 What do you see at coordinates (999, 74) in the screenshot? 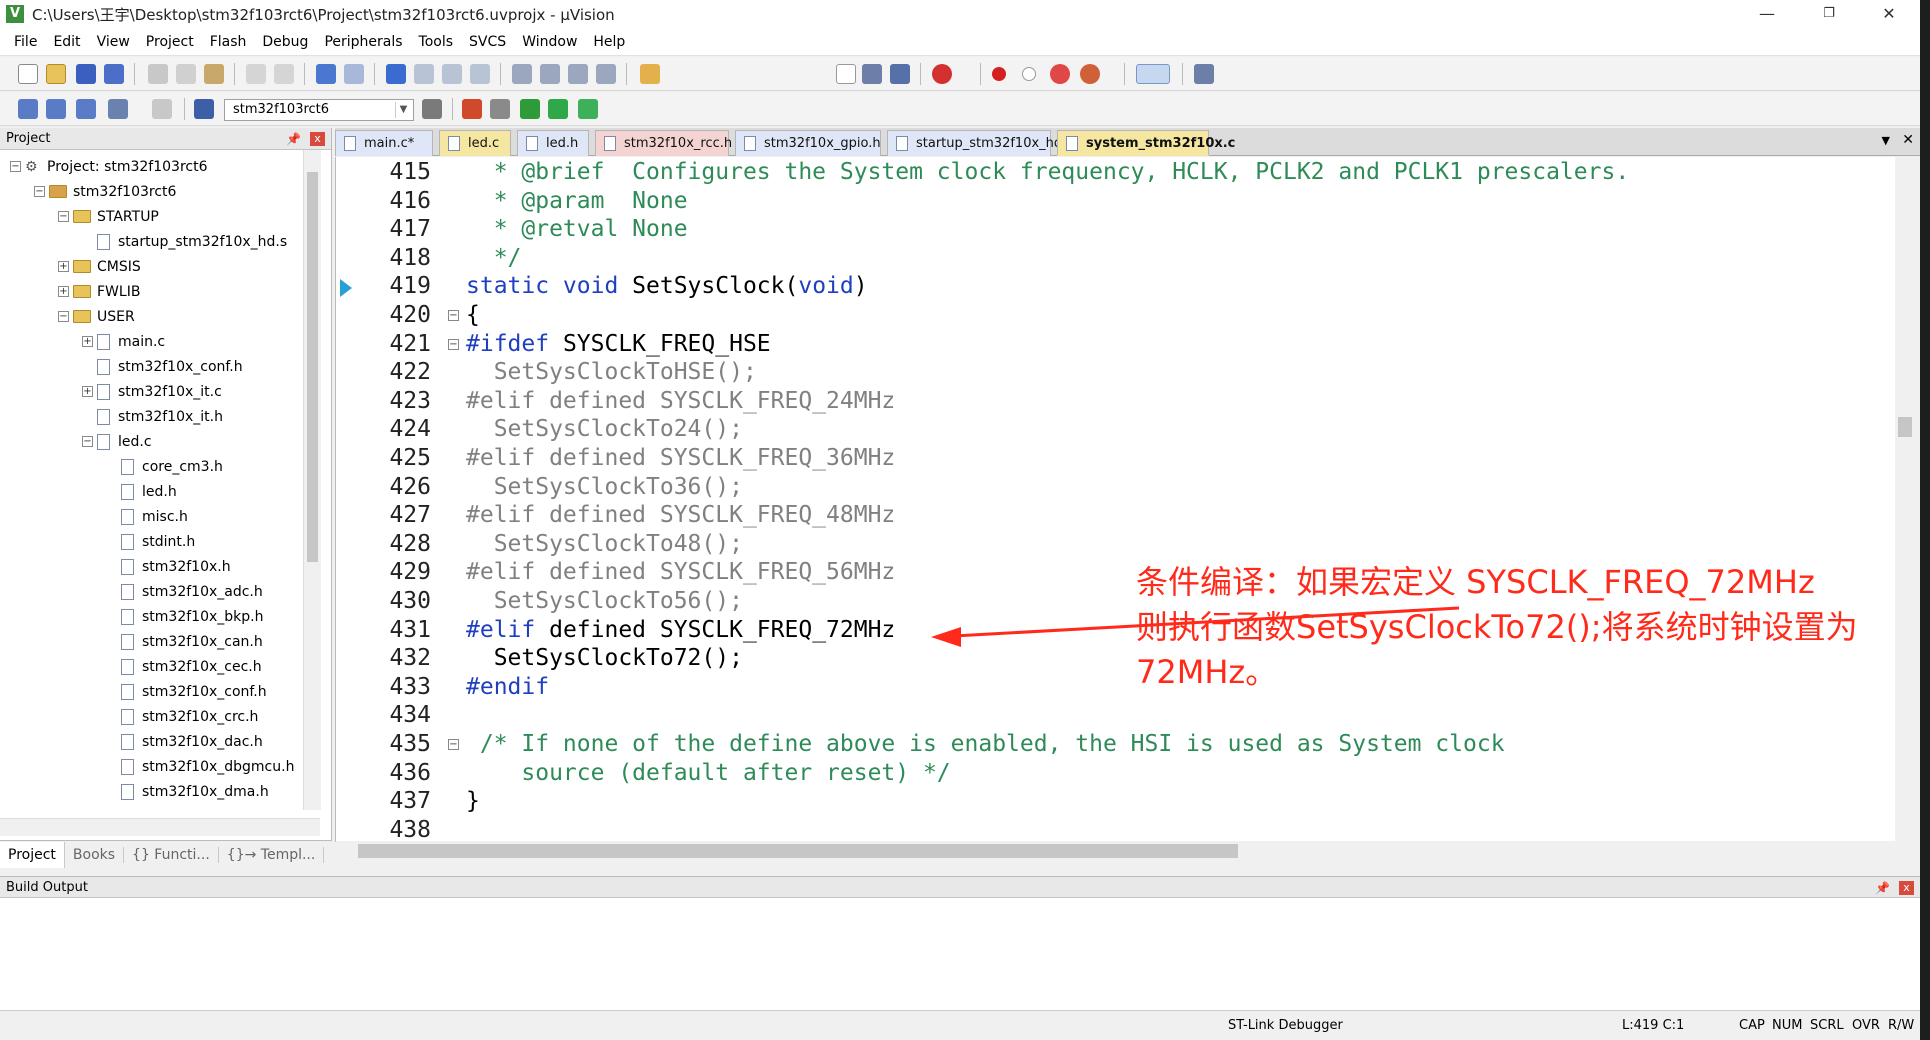
I see `breakpoint-icon` at bounding box center [999, 74].